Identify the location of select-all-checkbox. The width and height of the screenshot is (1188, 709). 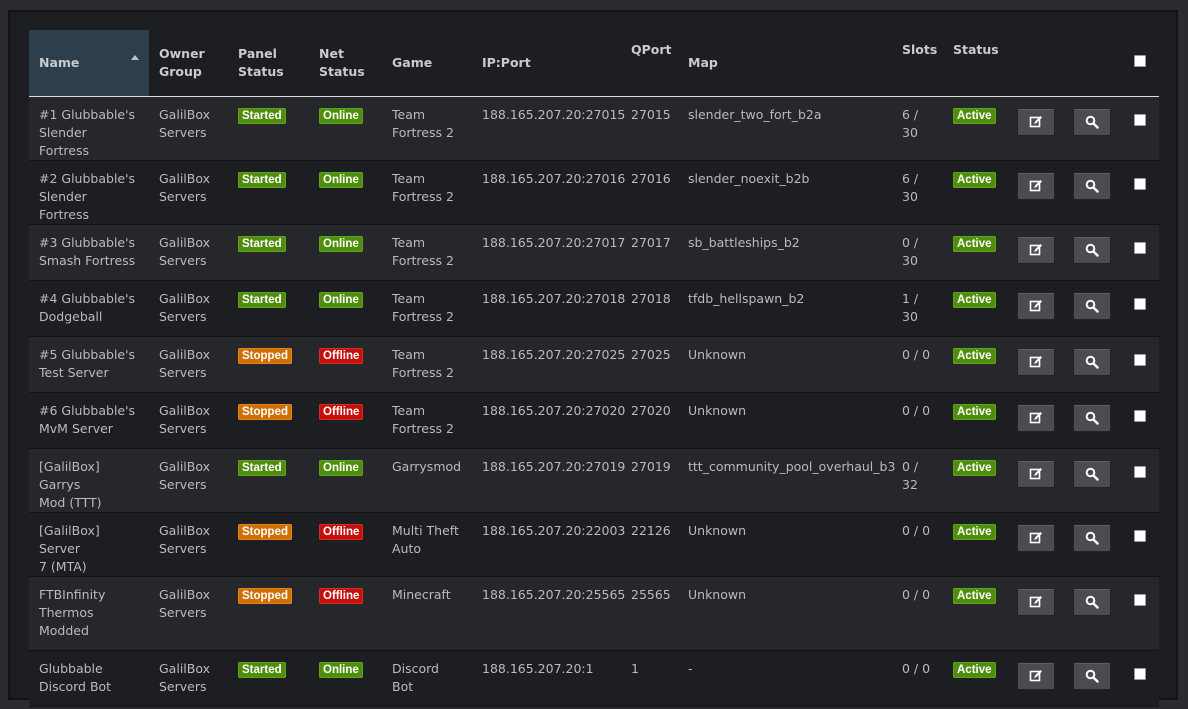
(1140, 61).